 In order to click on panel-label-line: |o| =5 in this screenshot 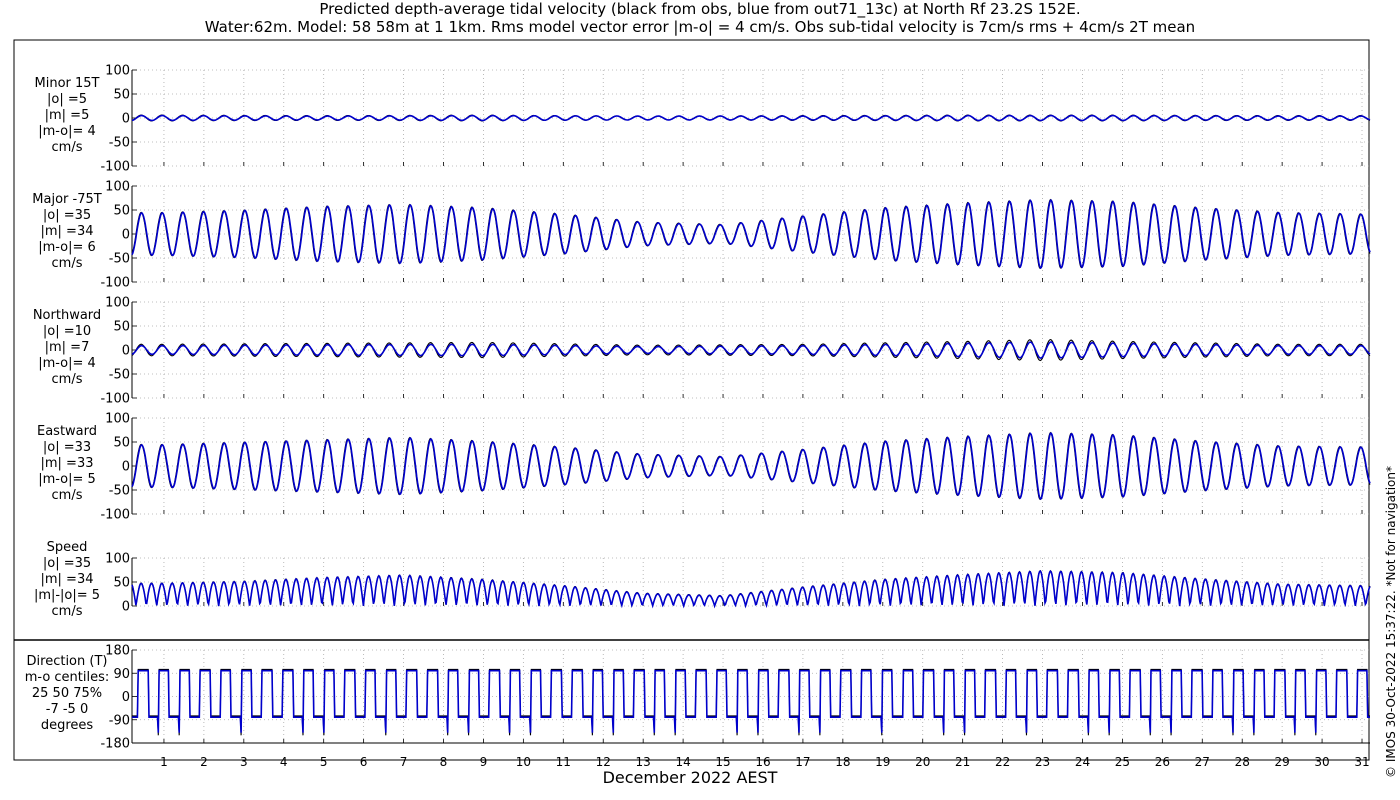, I will do `click(66, 99)`.